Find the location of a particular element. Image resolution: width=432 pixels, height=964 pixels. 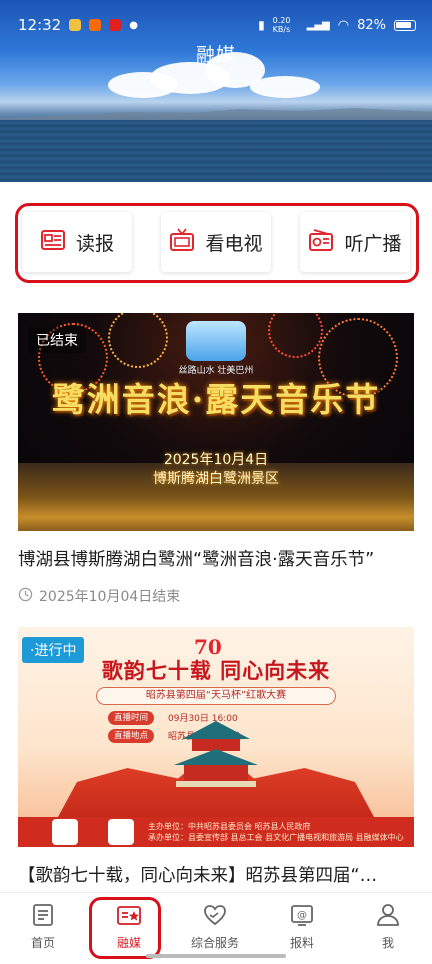

status-time: 12:32 is located at coordinates (40, 25).